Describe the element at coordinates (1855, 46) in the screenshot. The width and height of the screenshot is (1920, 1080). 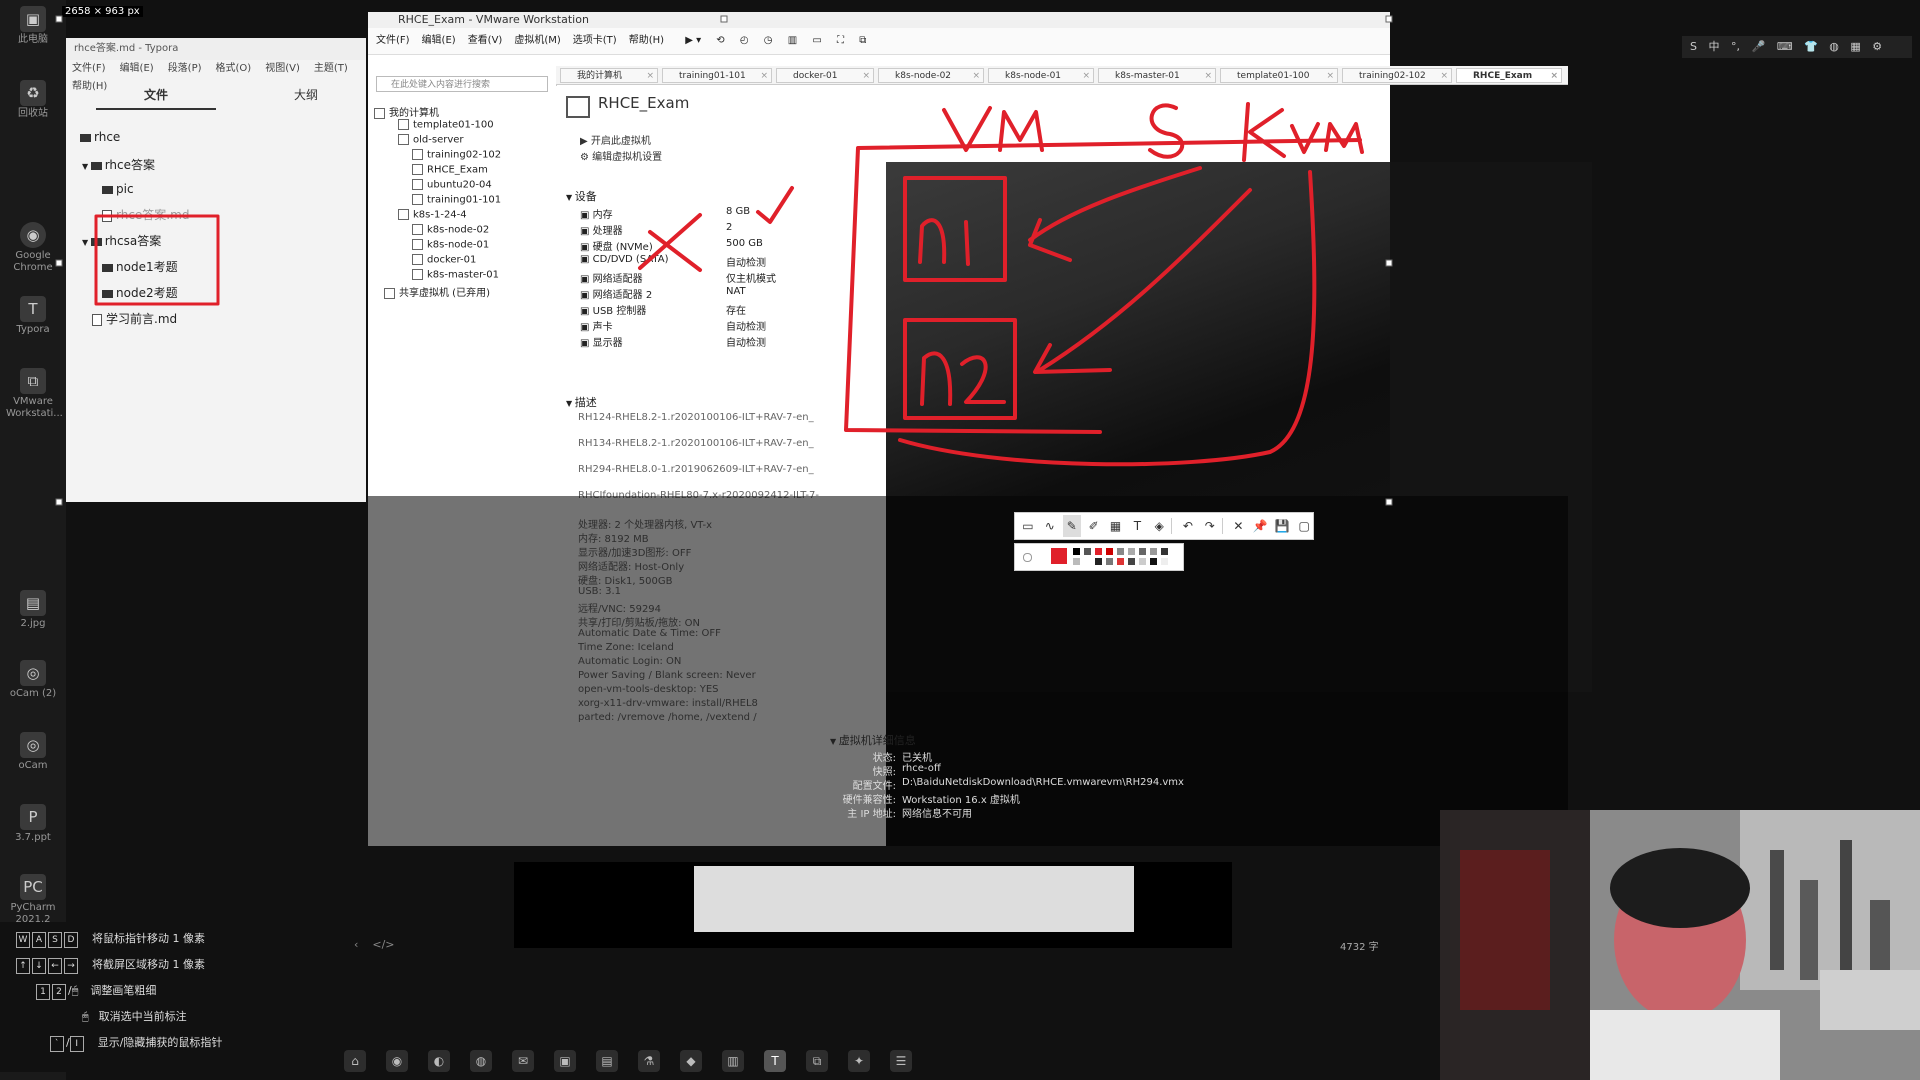
I see `grid-icon: ▦` at that location.